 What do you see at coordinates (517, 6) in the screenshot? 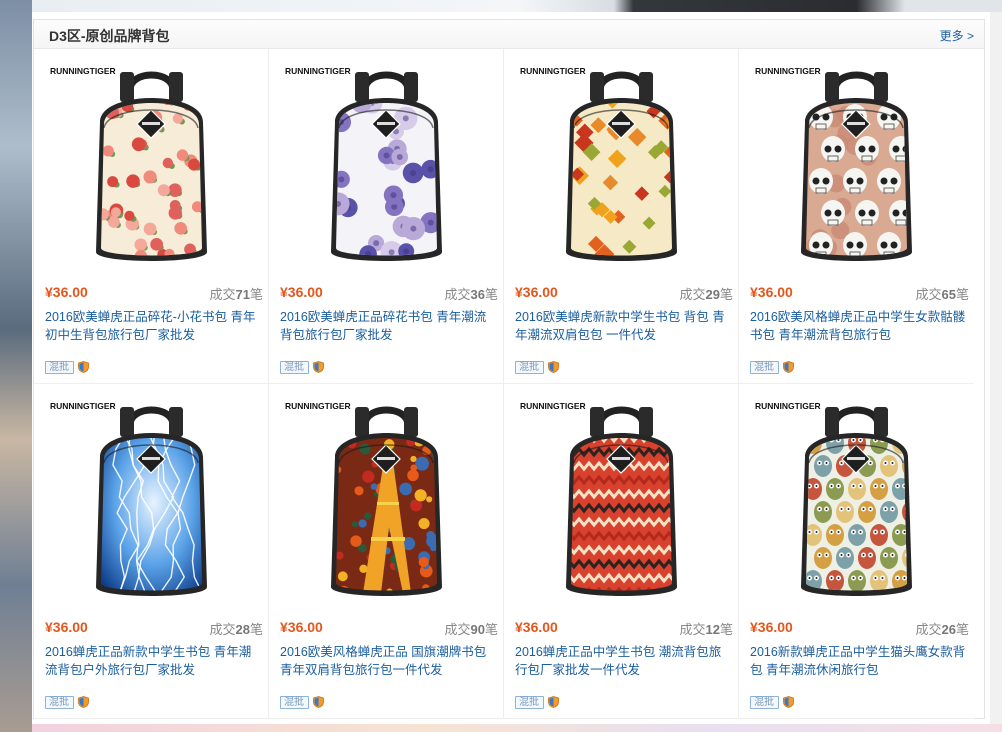
I see `background-banner-top` at bounding box center [517, 6].